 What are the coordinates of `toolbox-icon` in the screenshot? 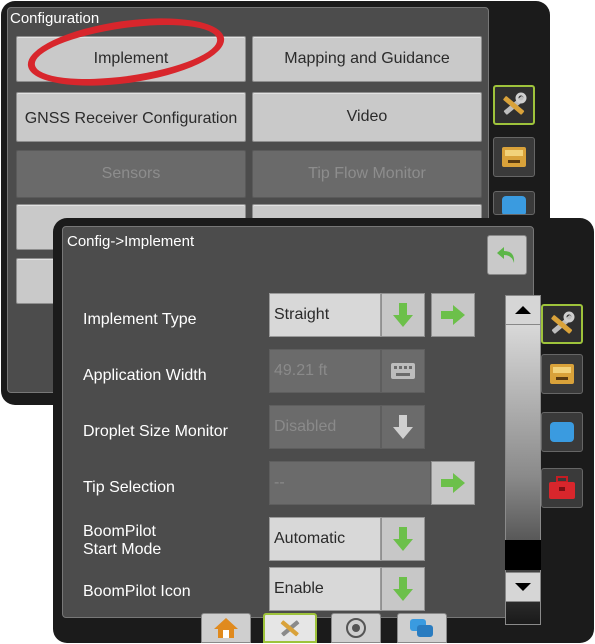 It's located at (562, 487).